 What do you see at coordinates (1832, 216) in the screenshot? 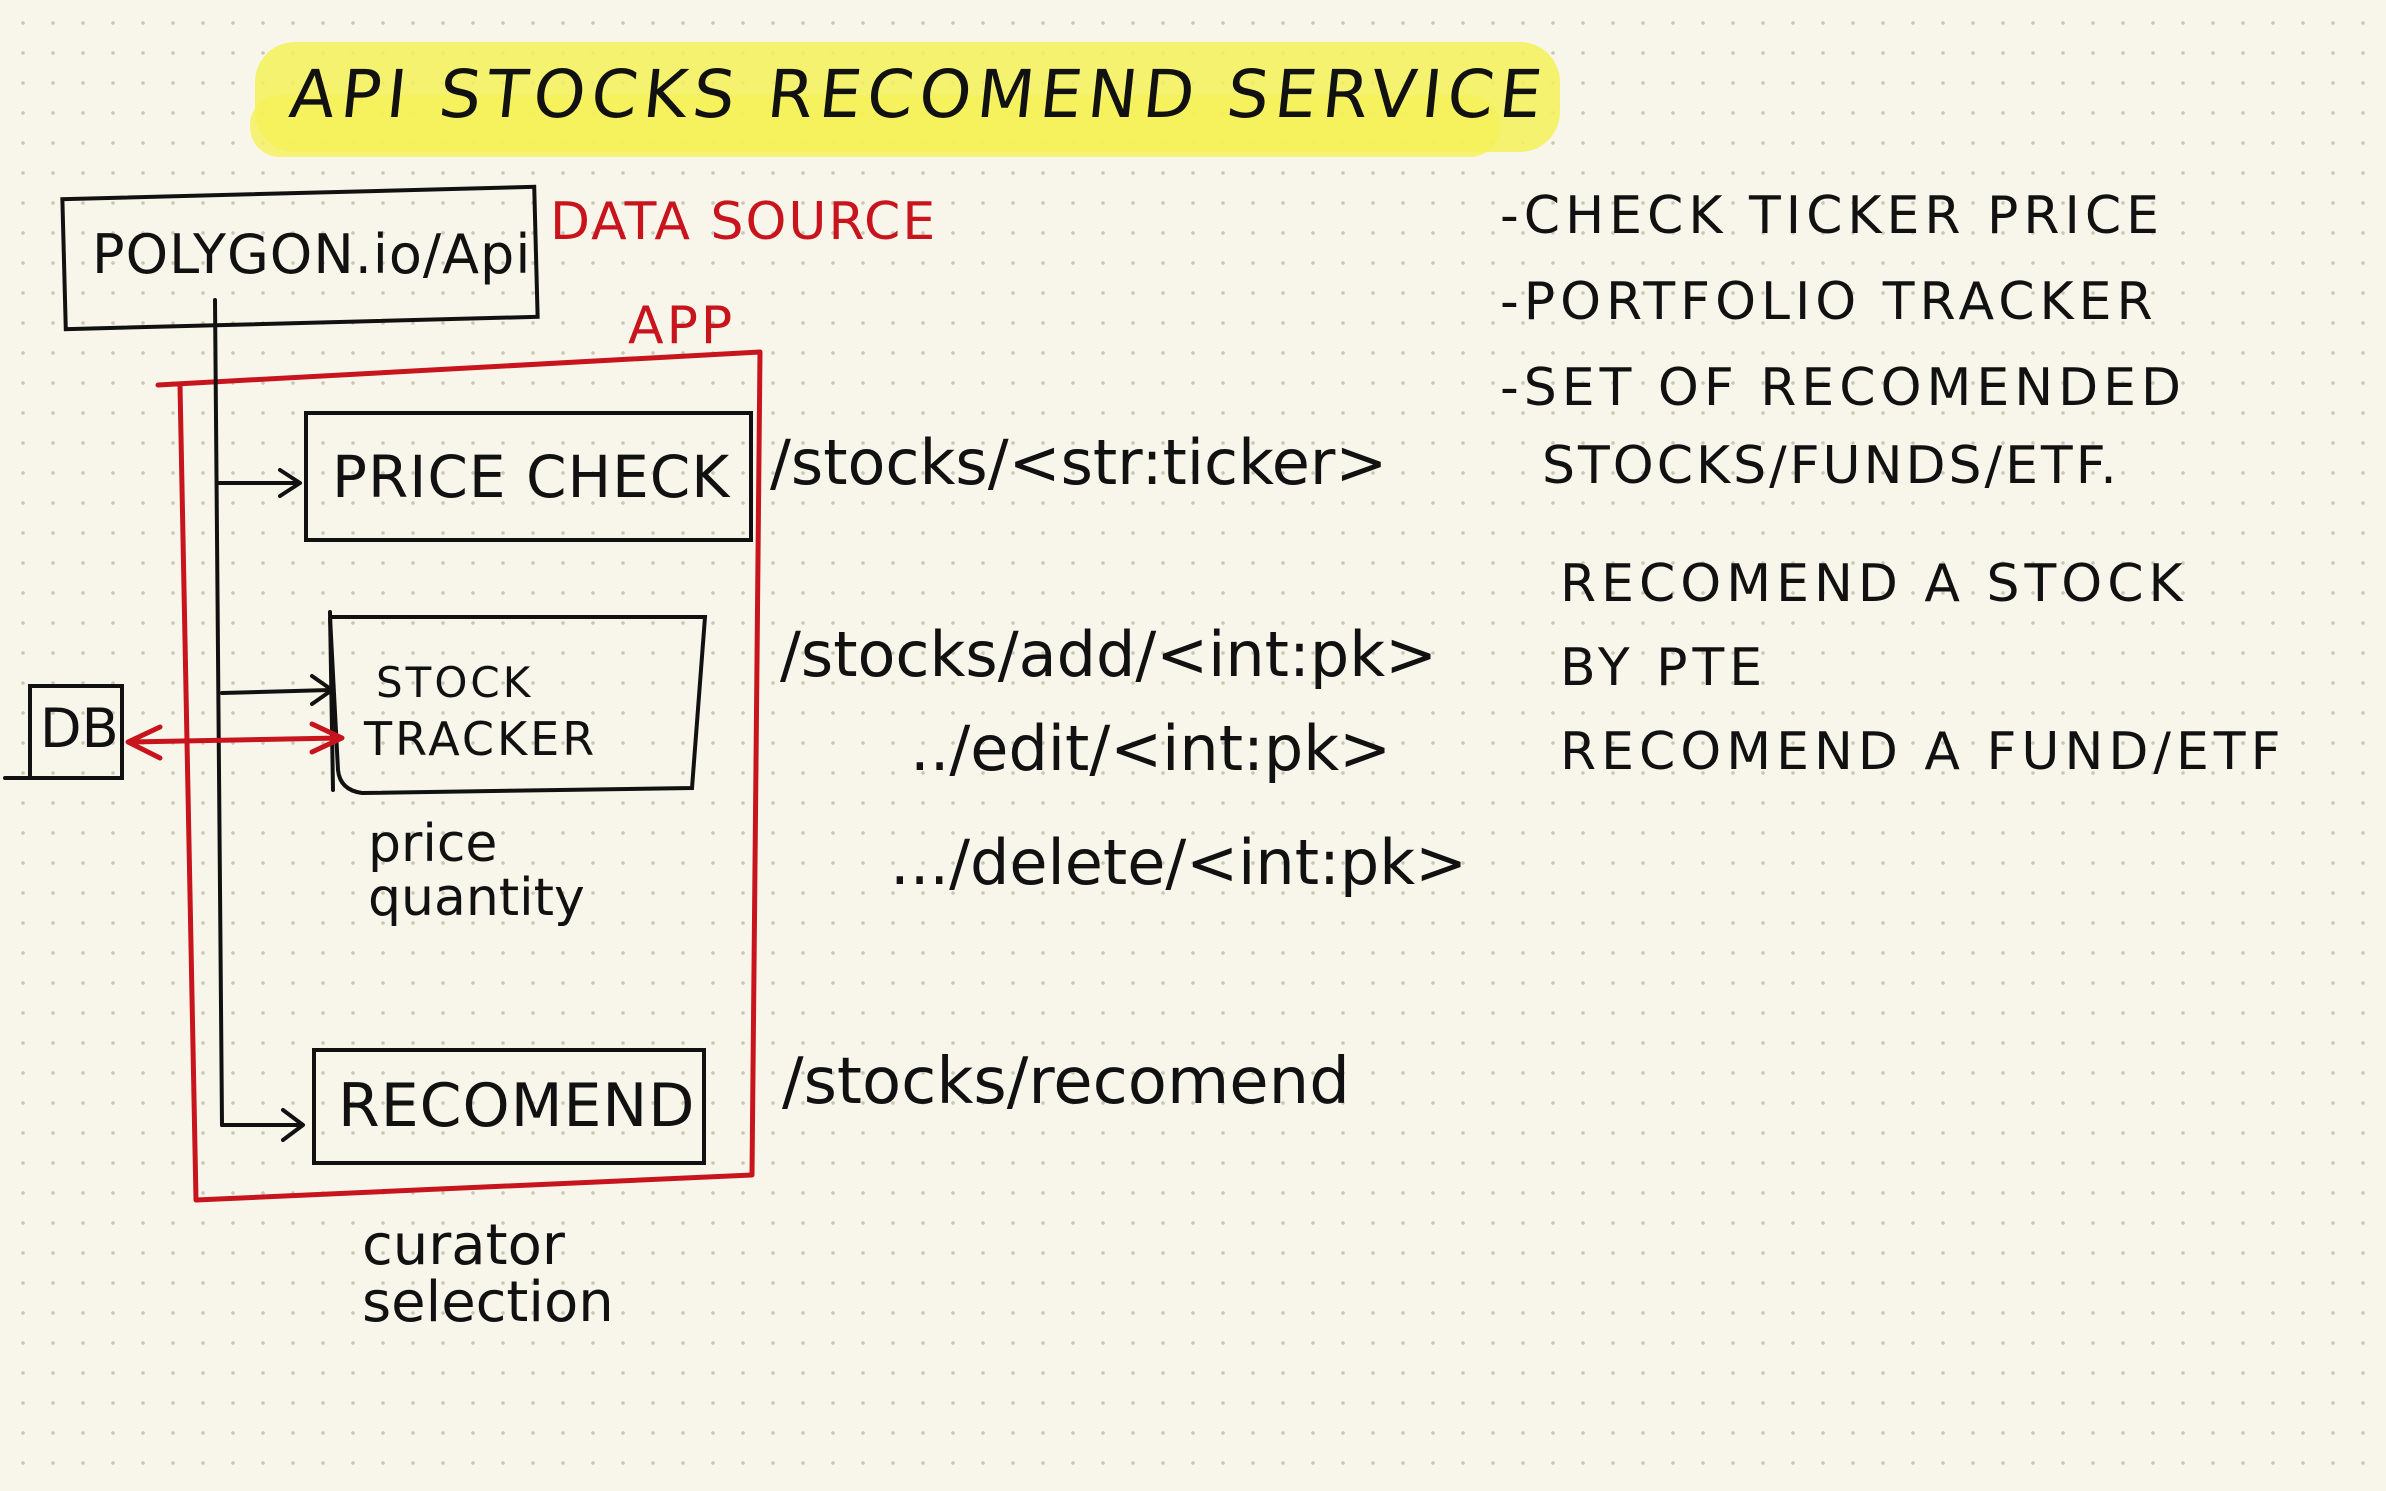
I see `feature-item-1: -CHECK TICKER PRICE` at bounding box center [1832, 216].